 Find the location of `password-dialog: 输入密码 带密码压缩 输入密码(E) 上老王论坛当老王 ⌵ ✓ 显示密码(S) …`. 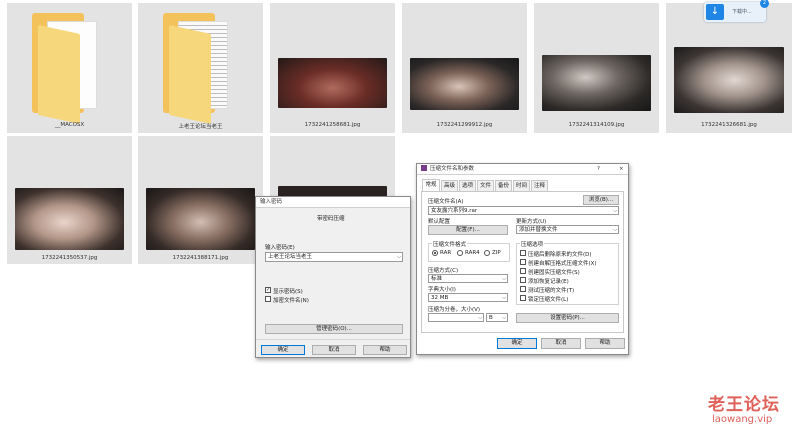

password-dialog: 输入密码 带密码压缩 输入密码(E) 上老王论坛当老王 ⌵ ✓ 显示密码(S) … is located at coordinates (333, 277).